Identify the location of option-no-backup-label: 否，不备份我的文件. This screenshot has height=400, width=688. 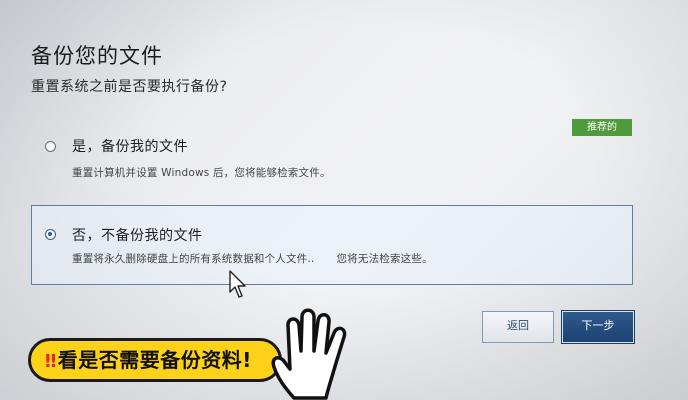
(137, 236).